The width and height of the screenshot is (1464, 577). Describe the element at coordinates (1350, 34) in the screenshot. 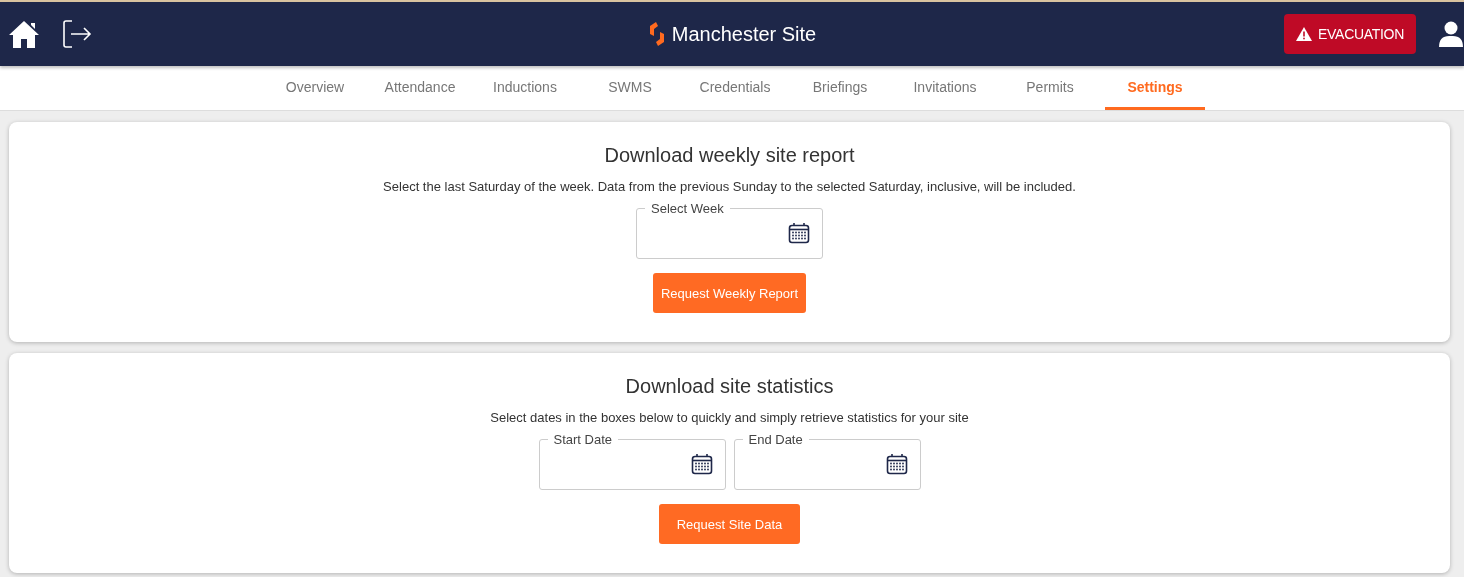

I see `evacuation-button: EVACUATION` at that location.